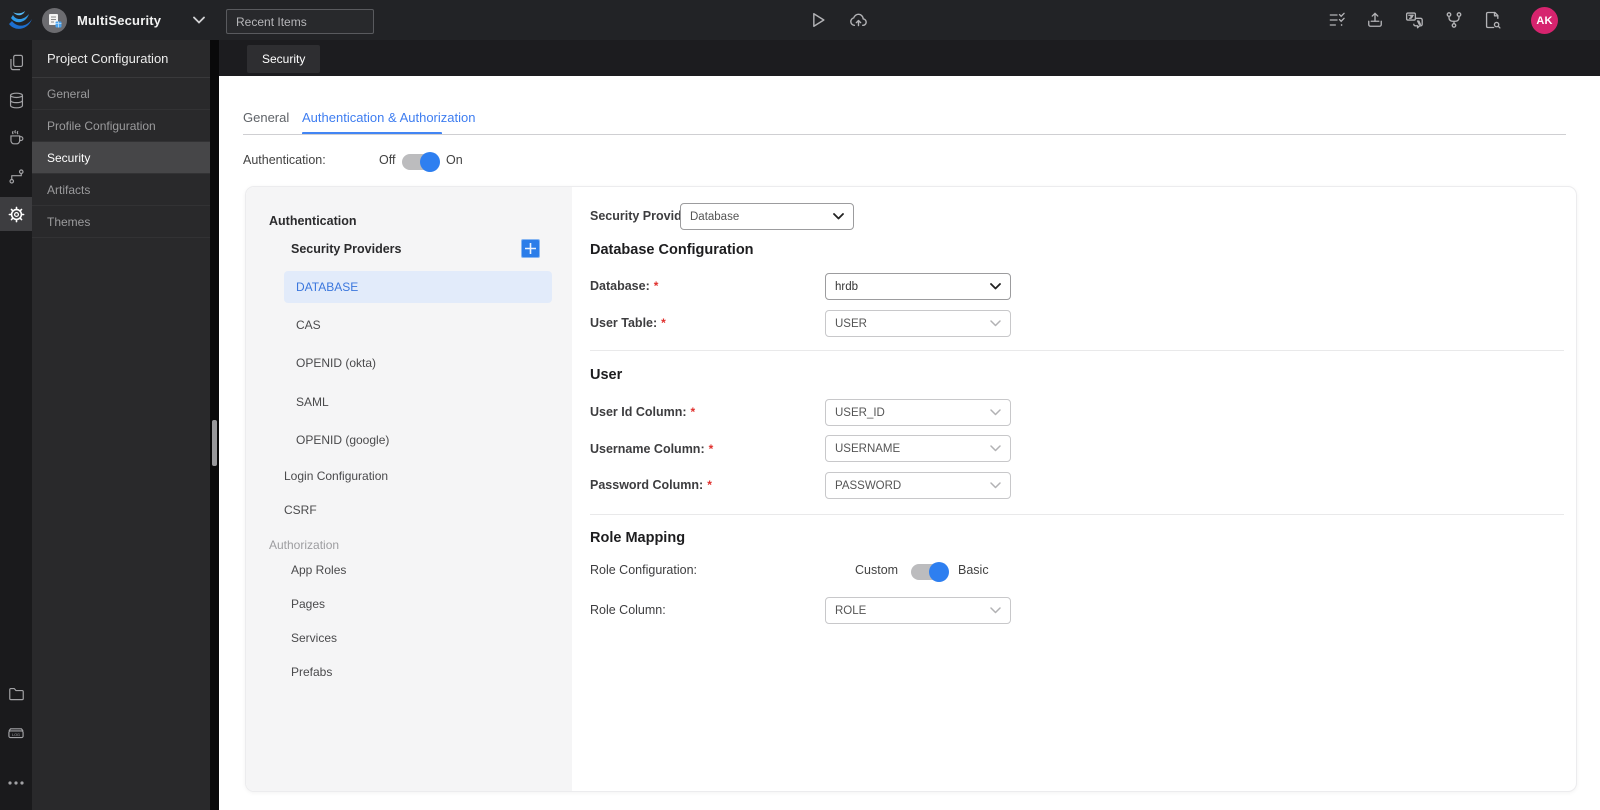 The image size is (1600, 810). I want to click on tree-item-pages: Pages, so click(308, 604).